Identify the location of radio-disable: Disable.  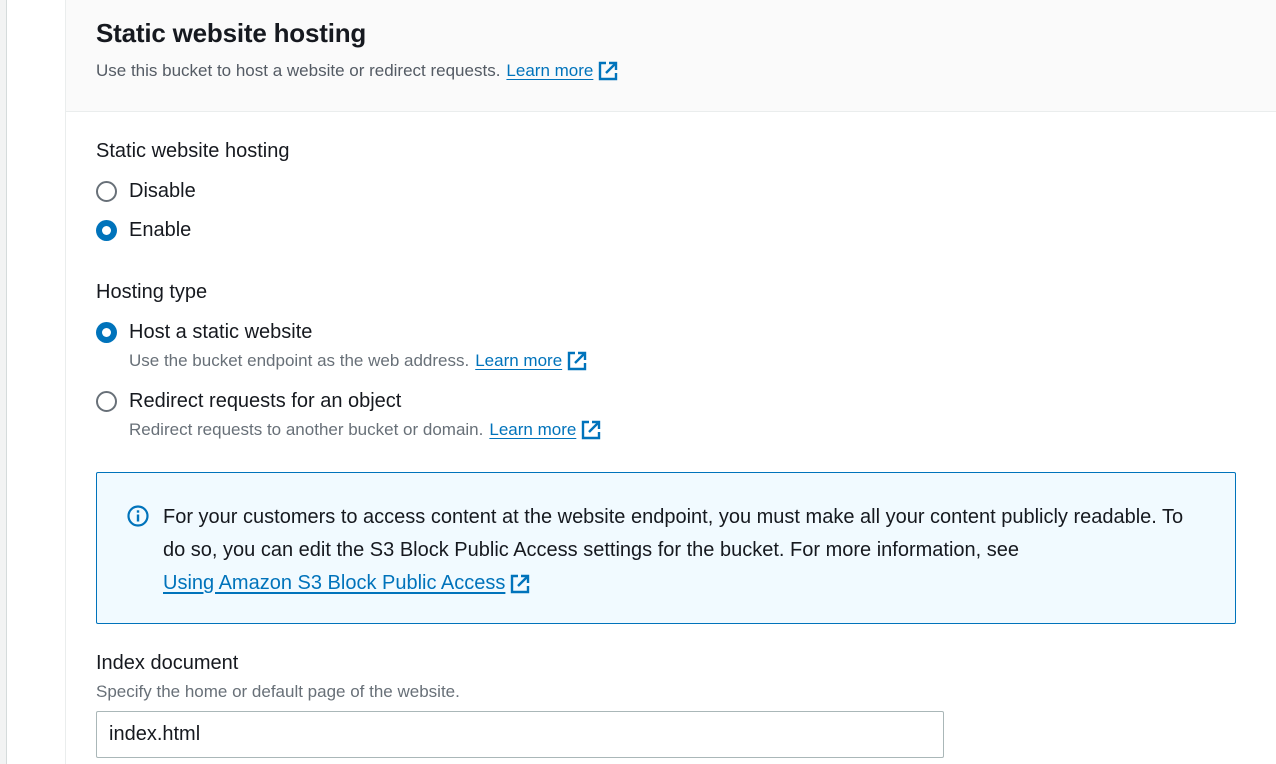
(146, 191).